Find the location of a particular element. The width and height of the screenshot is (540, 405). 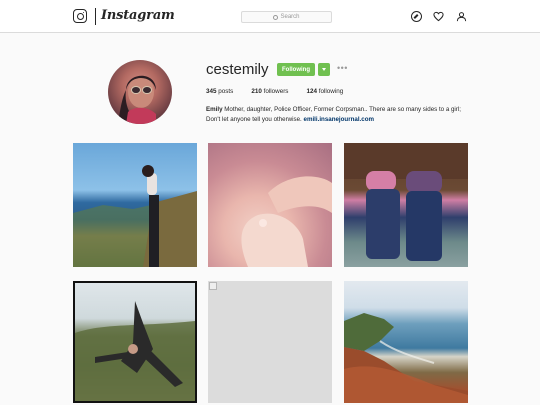

post-image-baby-hand is located at coordinates (286, 221).